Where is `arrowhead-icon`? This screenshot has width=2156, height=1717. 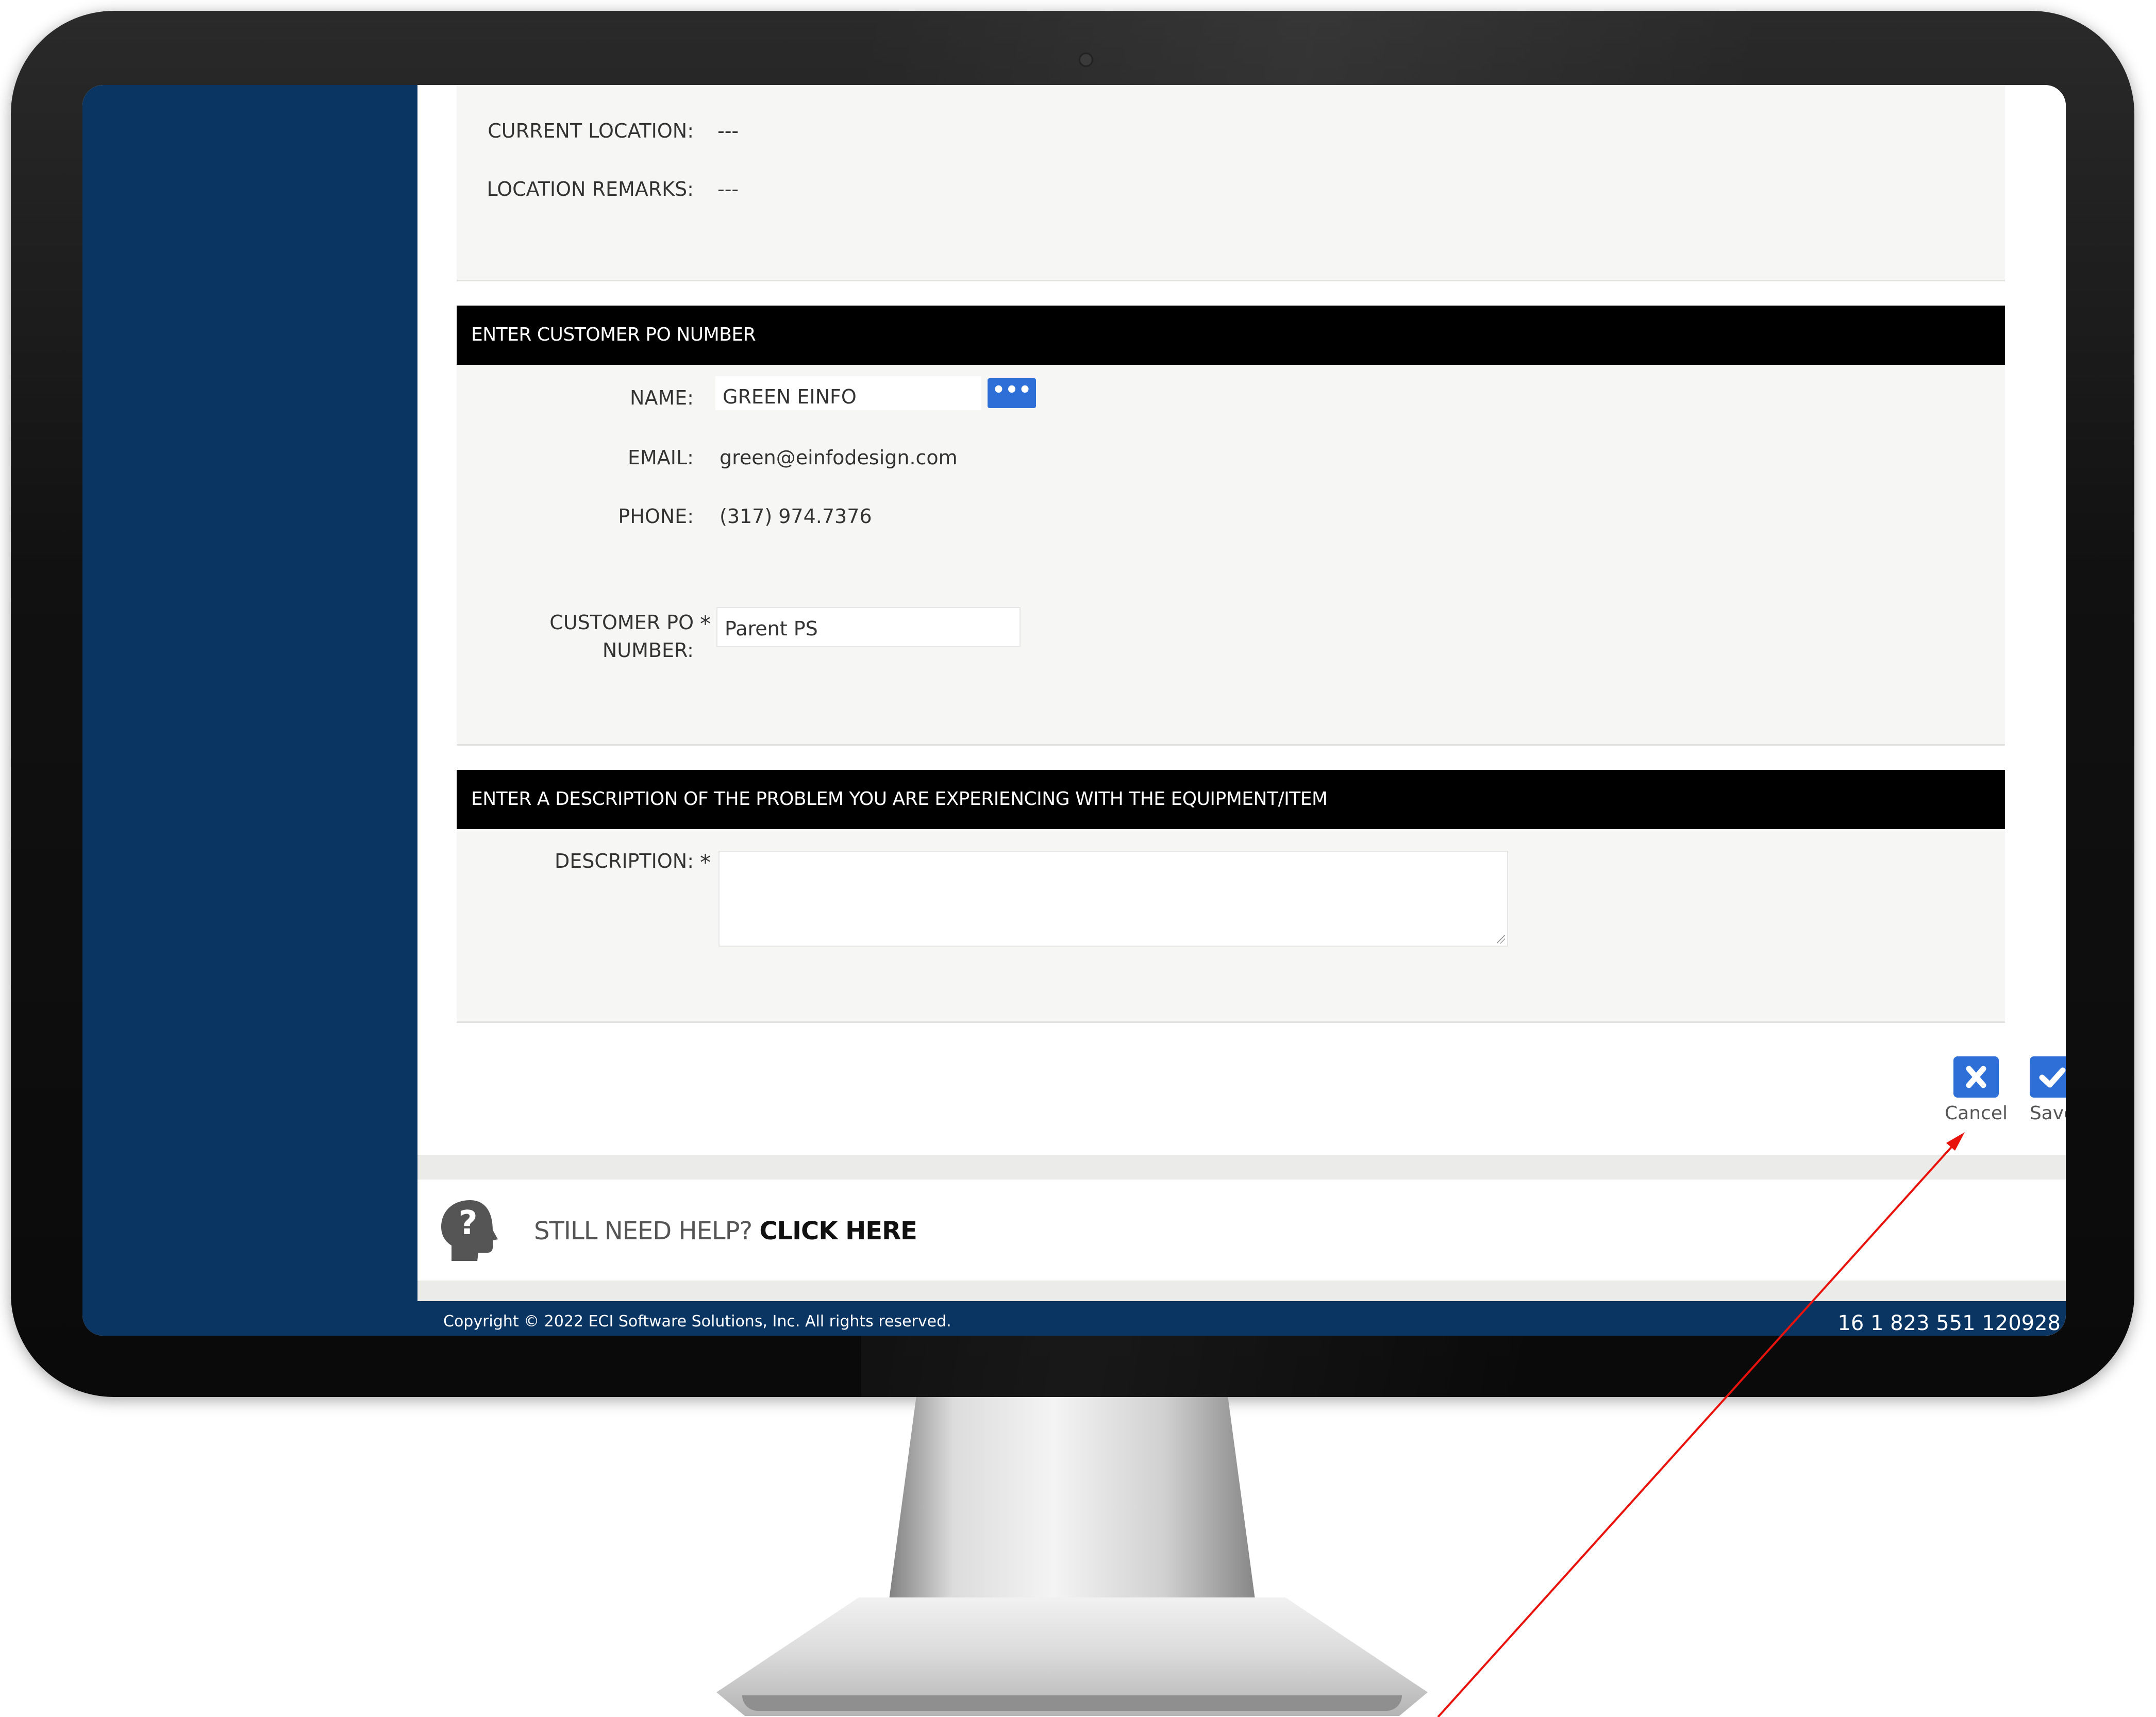
arrowhead-icon is located at coordinates (1955, 1141).